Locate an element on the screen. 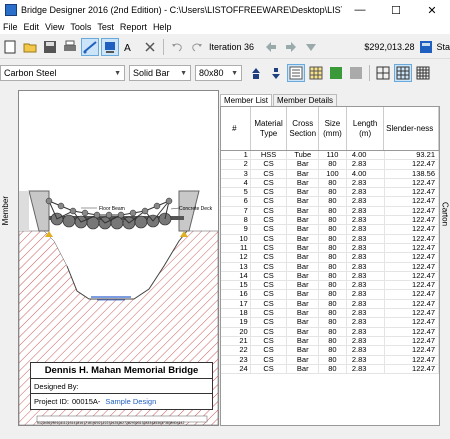 Image resolution: width=450 pixels, height=439 pixels. table-row: 21 CS Bar 80 2.83 122.47 is located at coordinates (330, 341).